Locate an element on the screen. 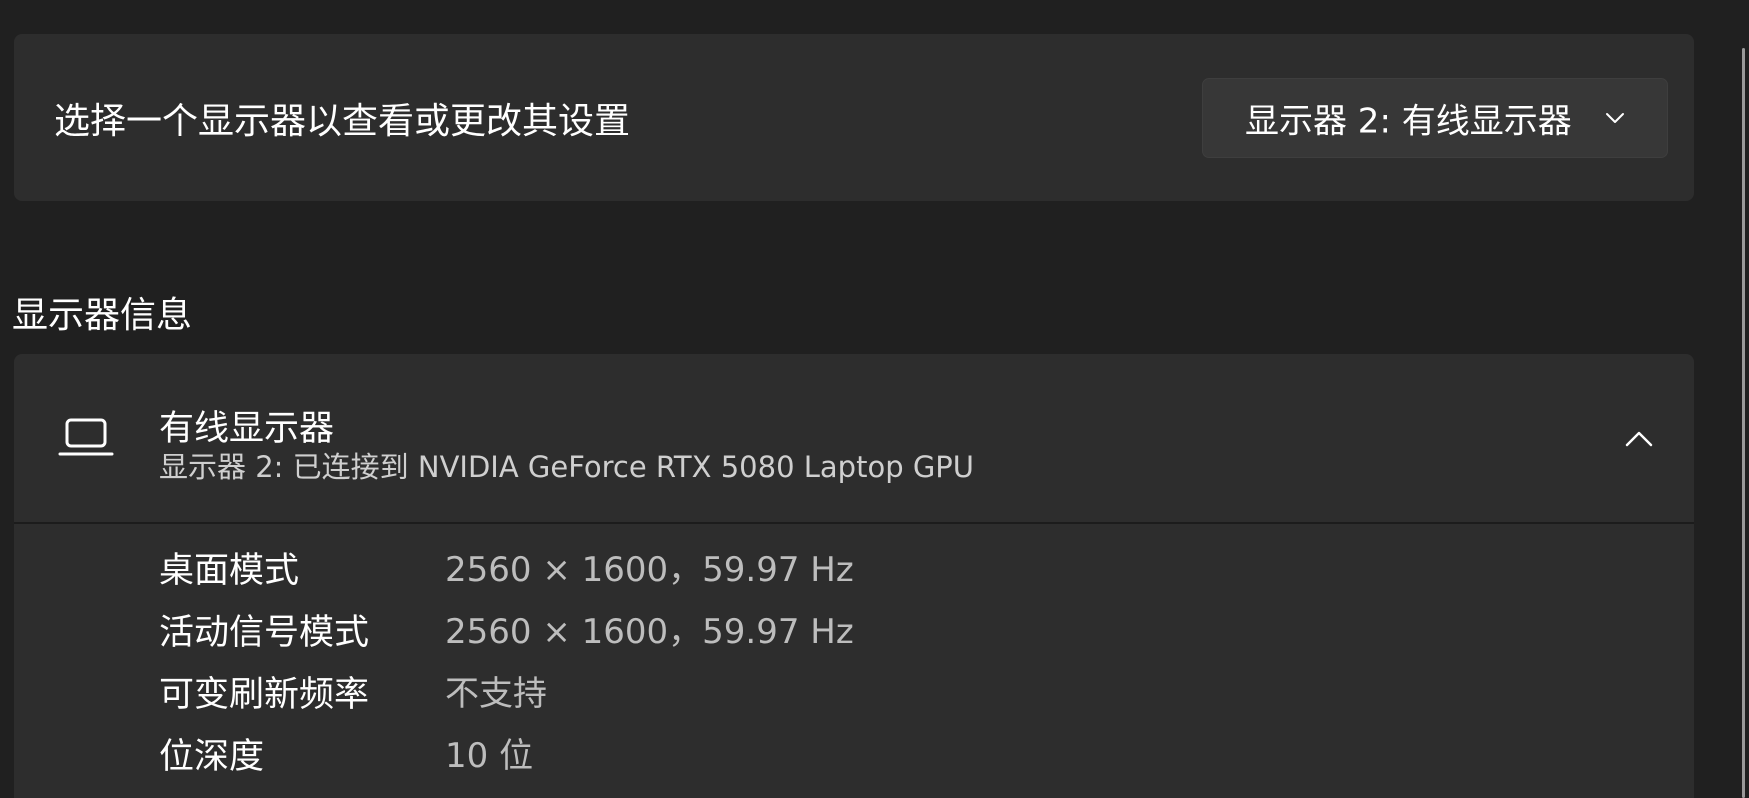 The height and width of the screenshot is (798, 1749). info-row-desktop-mode: 桌面模式 2560 × 1600，59.97 Hz is located at coordinates (609, 573).